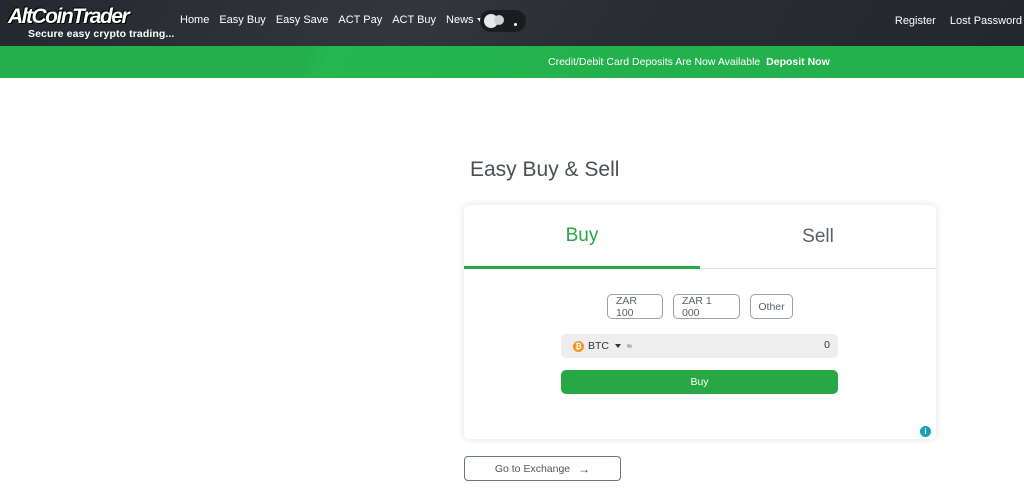  Describe the element at coordinates (925, 431) in the screenshot. I see `info-icon: i` at that location.